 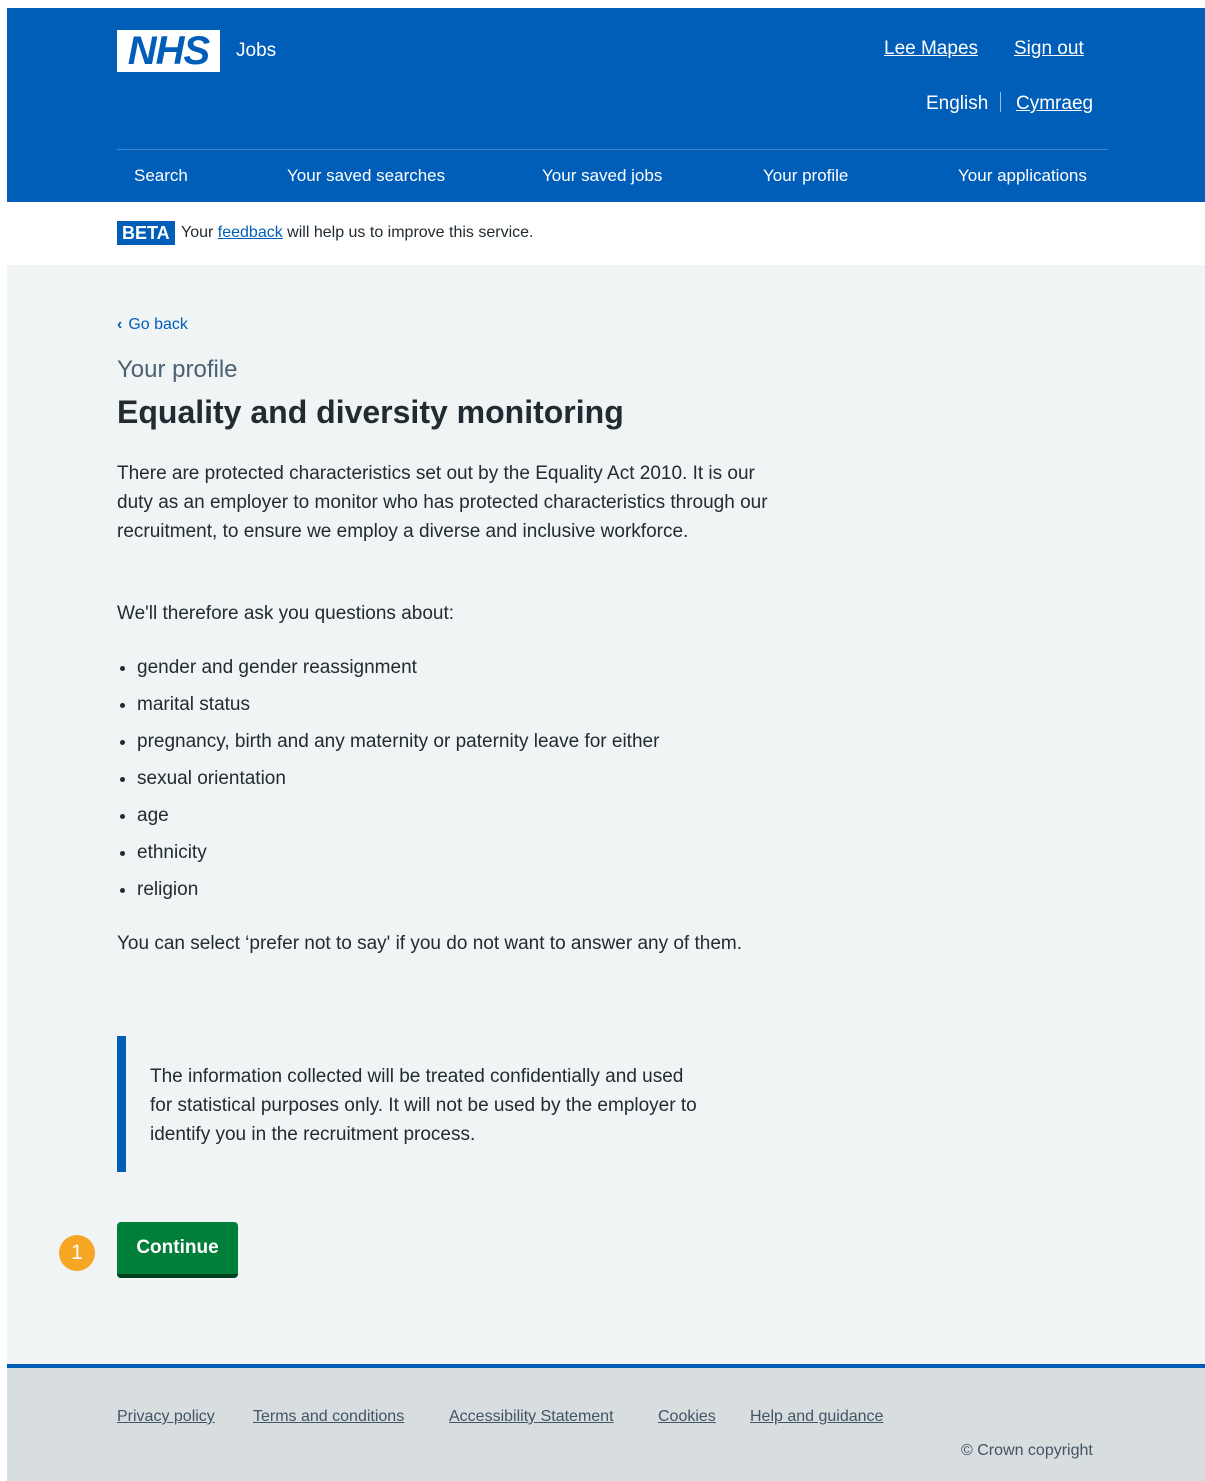 I want to click on sign-out-link: Sign out, so click(x=1049, y=49).